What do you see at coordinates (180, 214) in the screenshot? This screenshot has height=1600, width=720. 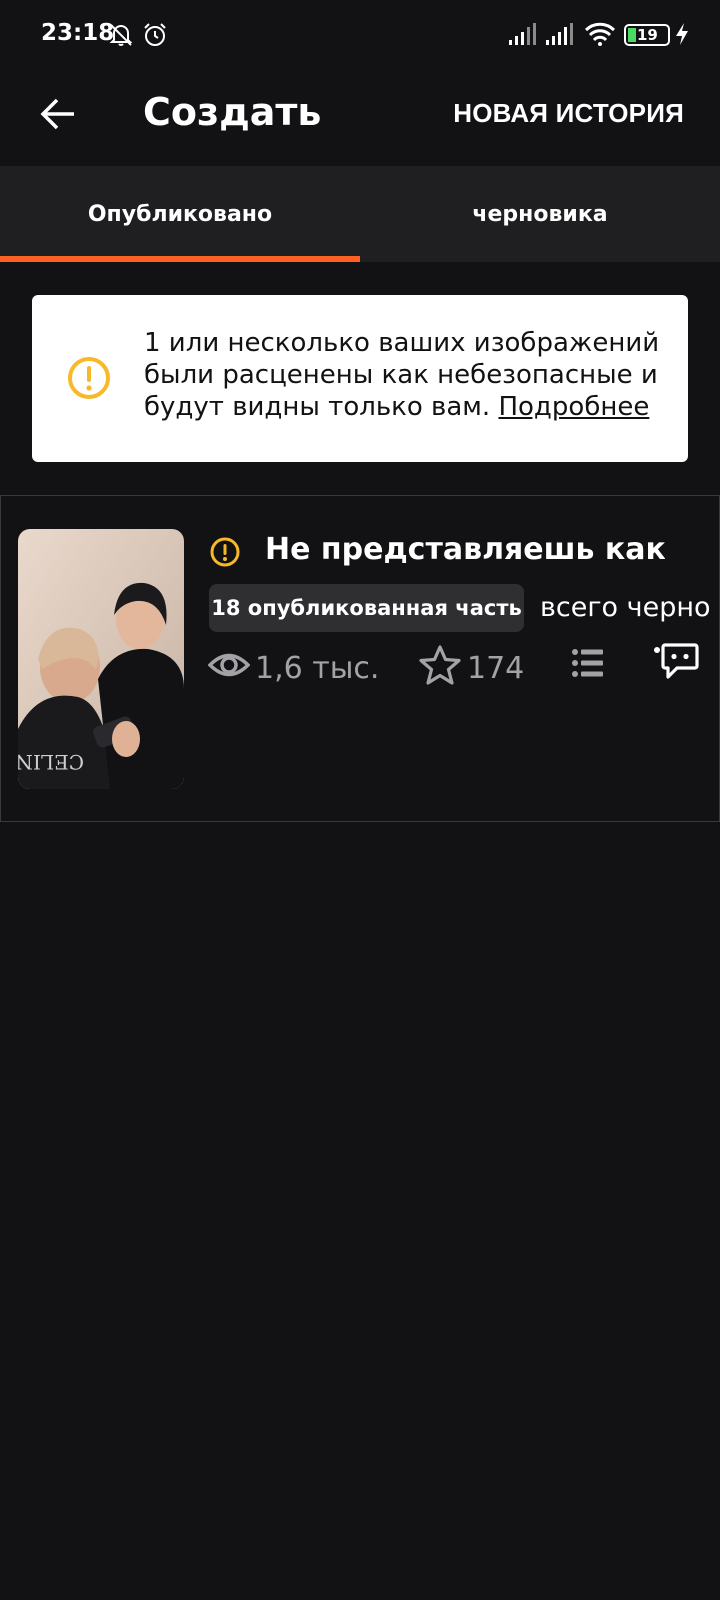 I see `tab-published: Опубликовано` at bounding box center [180, 214].